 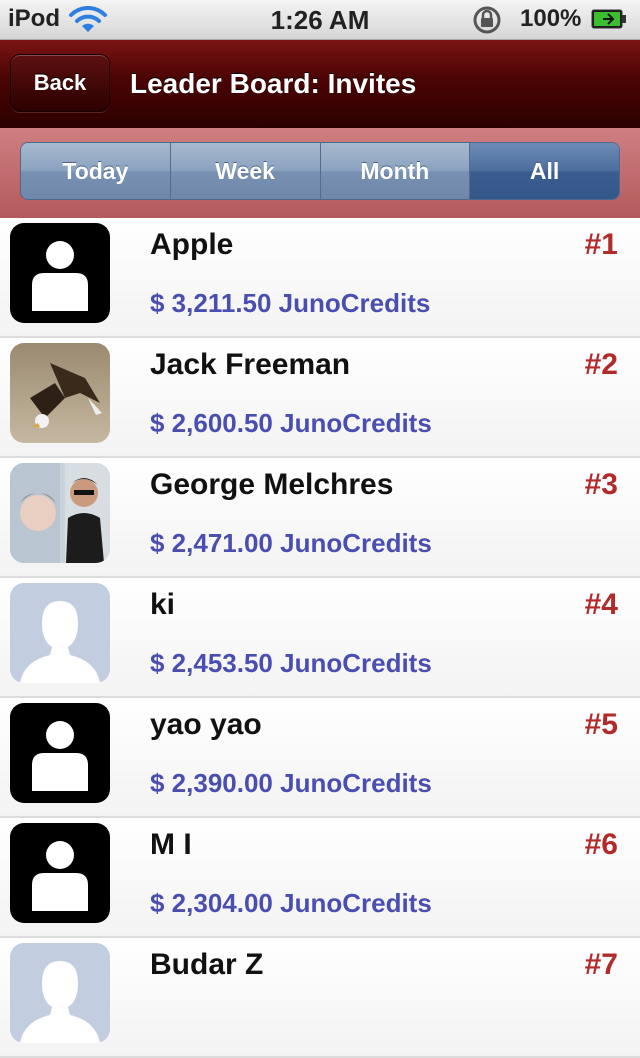 I want to click on leader-name: Budar Z, so click(x=207, y=964).